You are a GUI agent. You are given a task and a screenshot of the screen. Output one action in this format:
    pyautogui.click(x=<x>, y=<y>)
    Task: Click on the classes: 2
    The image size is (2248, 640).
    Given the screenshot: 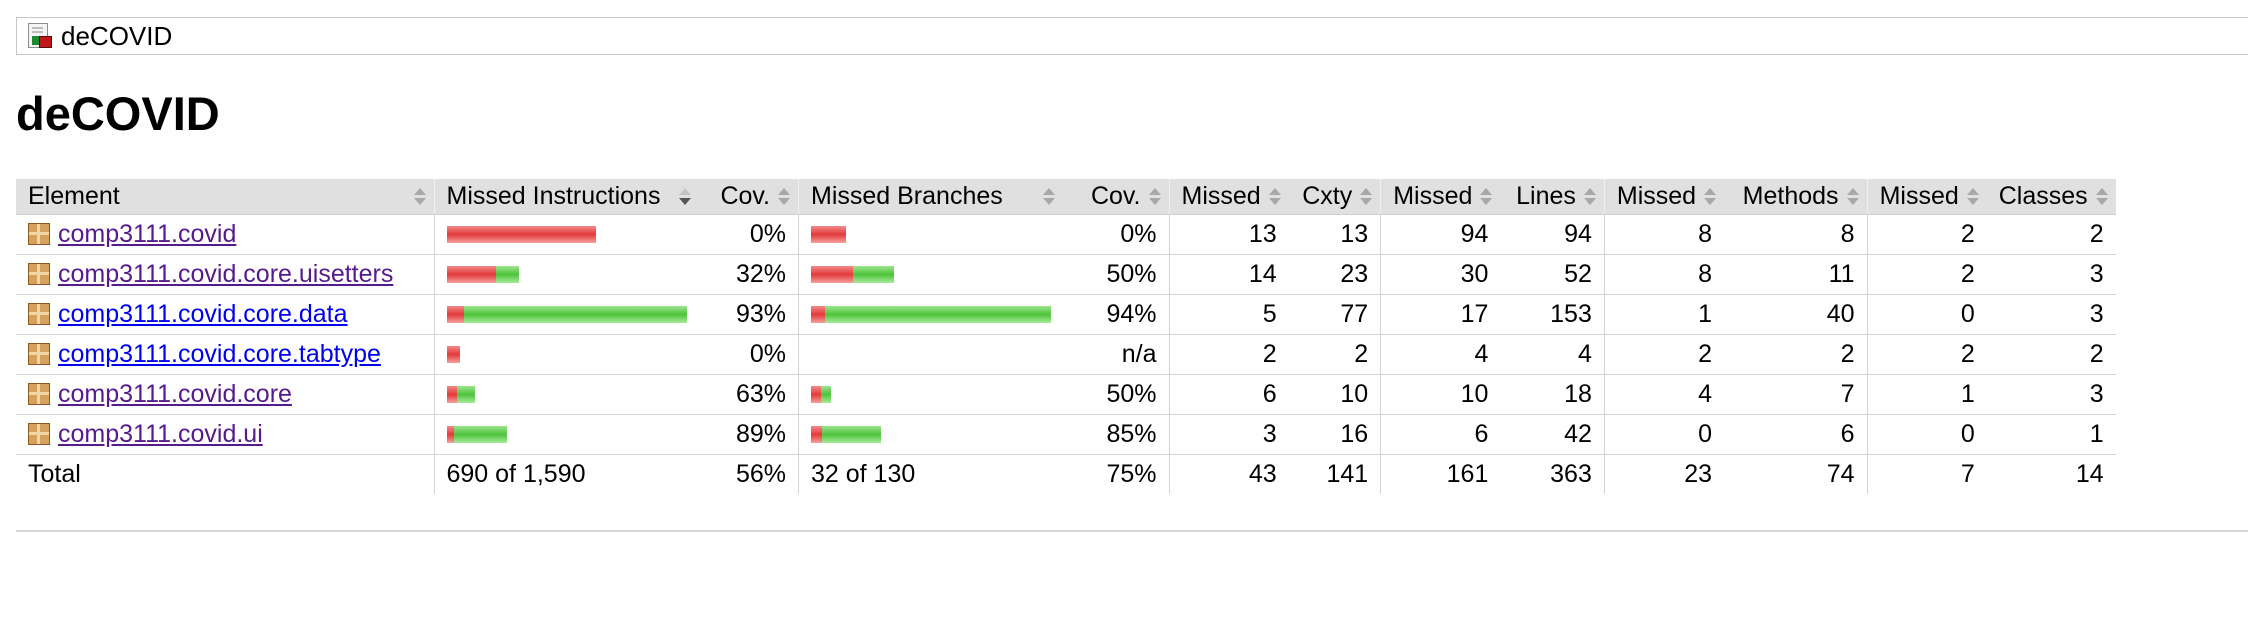 What is the action you would take?
    pyautogui.click(x=2051, y=234)
    